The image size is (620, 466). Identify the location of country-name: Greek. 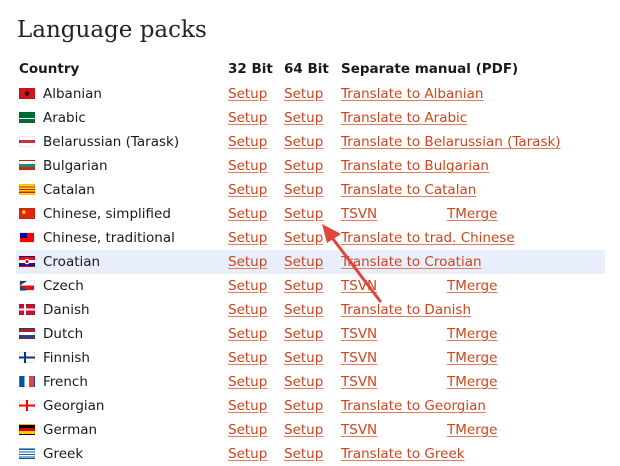
(63, 454).